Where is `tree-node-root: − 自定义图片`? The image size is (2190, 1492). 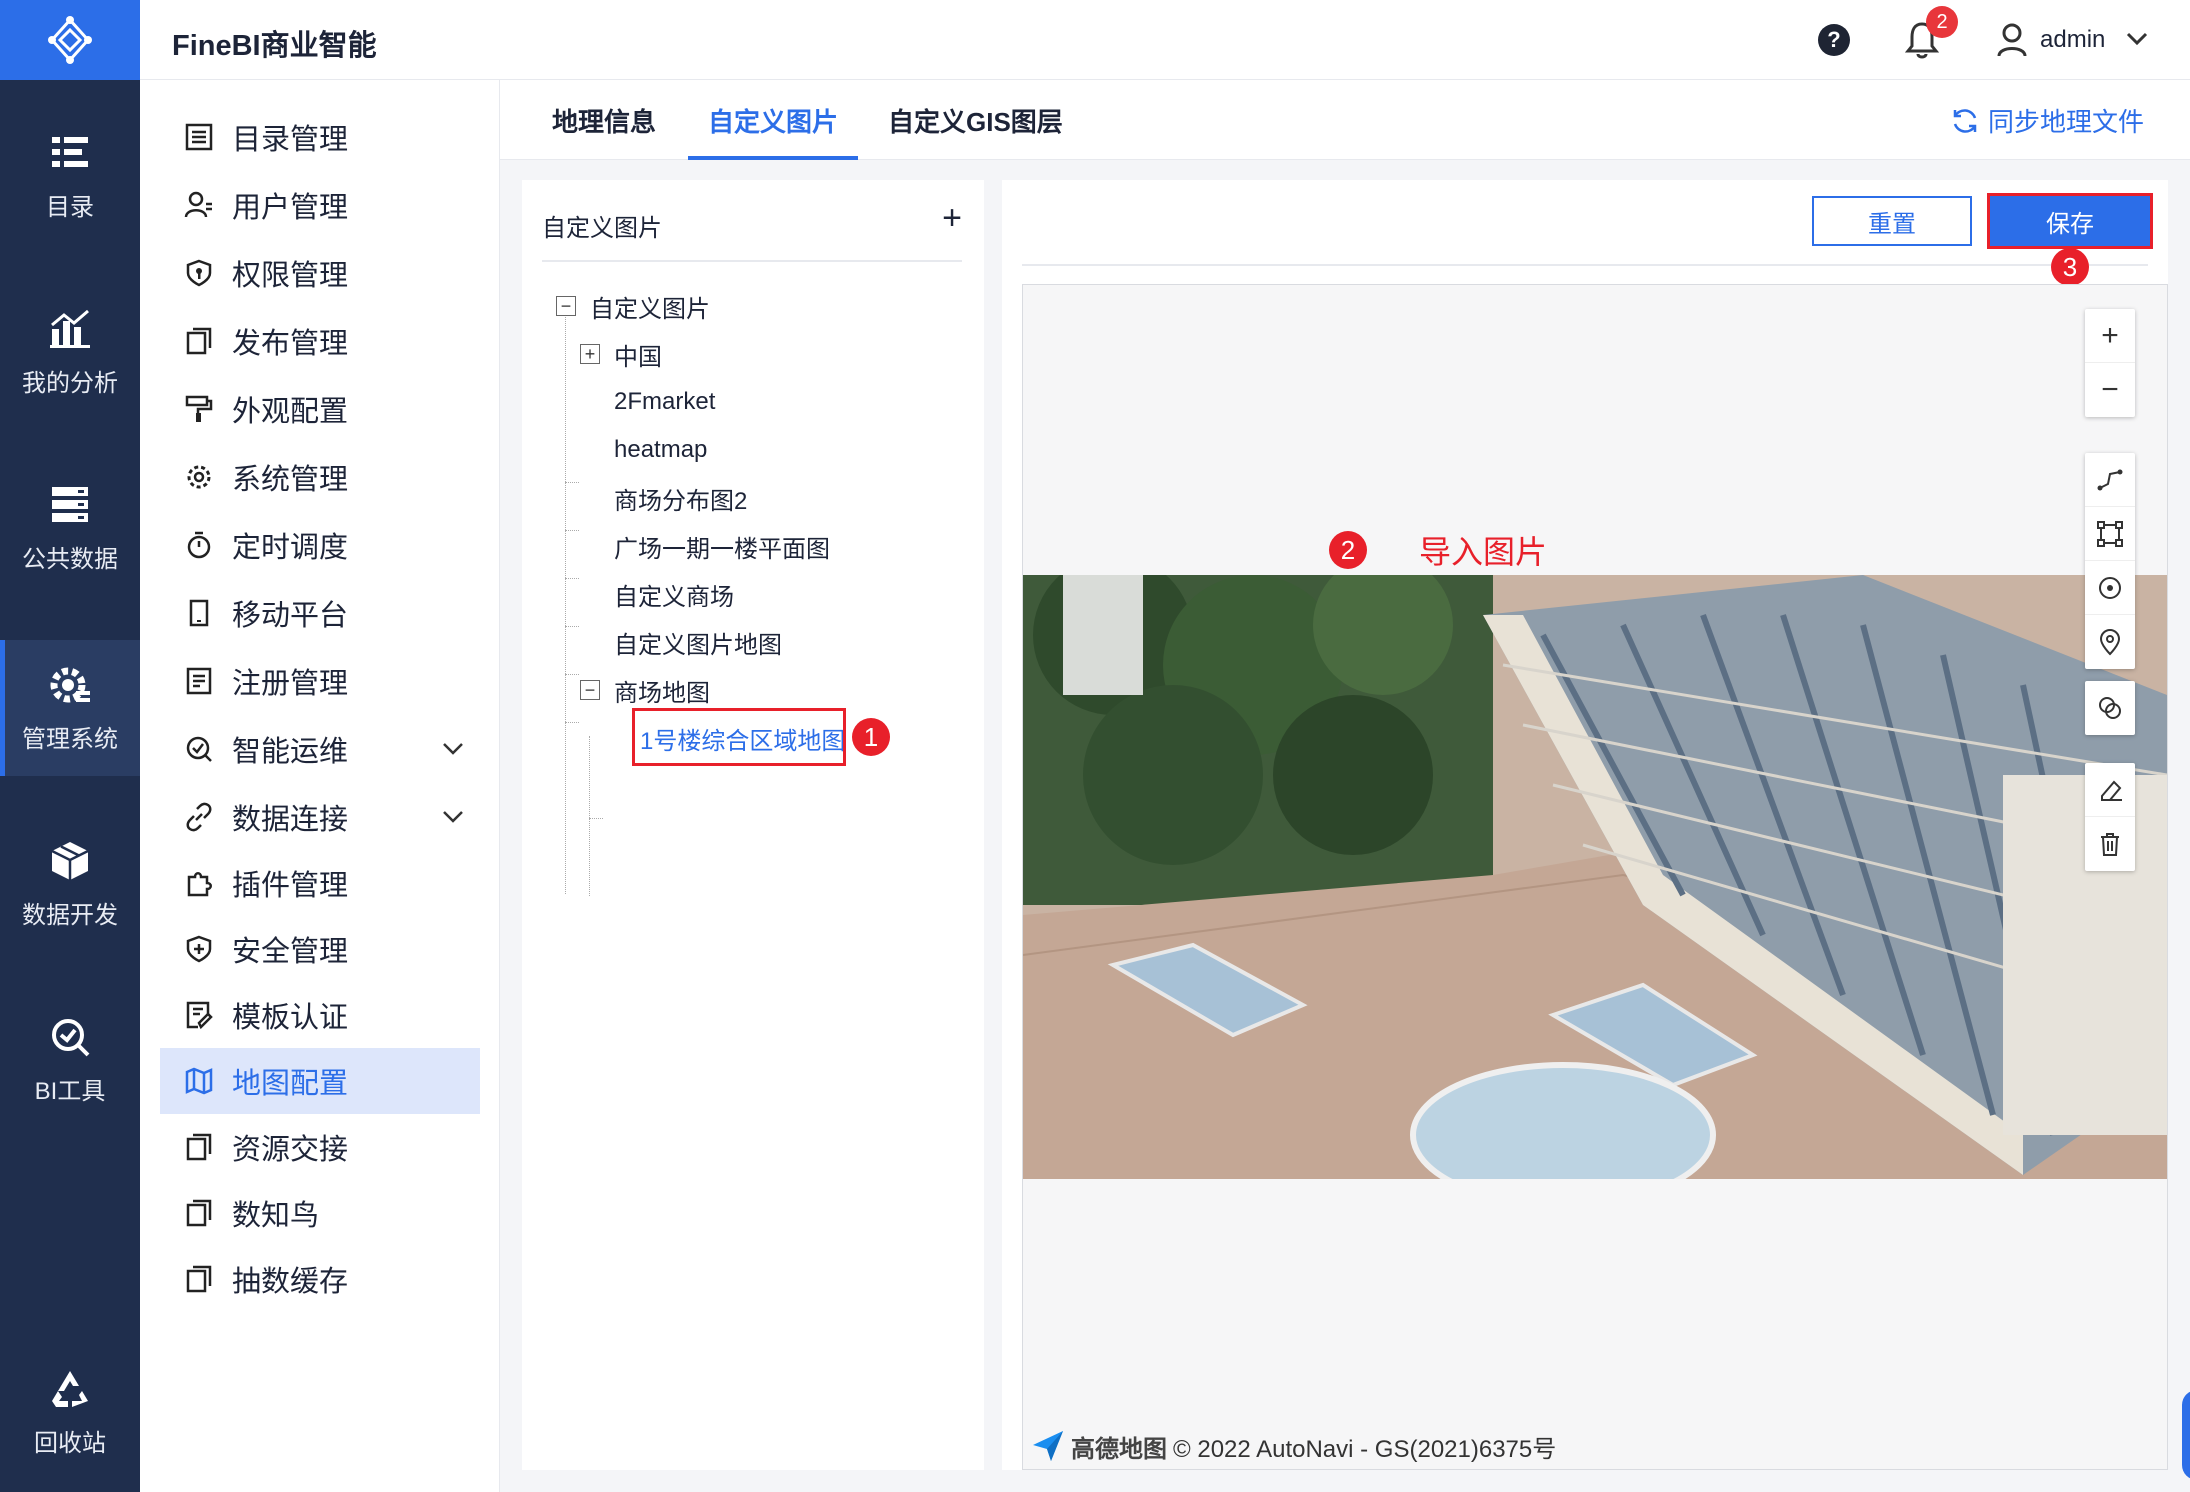 tree-node-root: − 自定义图片 is located at coordinates (633, 306).